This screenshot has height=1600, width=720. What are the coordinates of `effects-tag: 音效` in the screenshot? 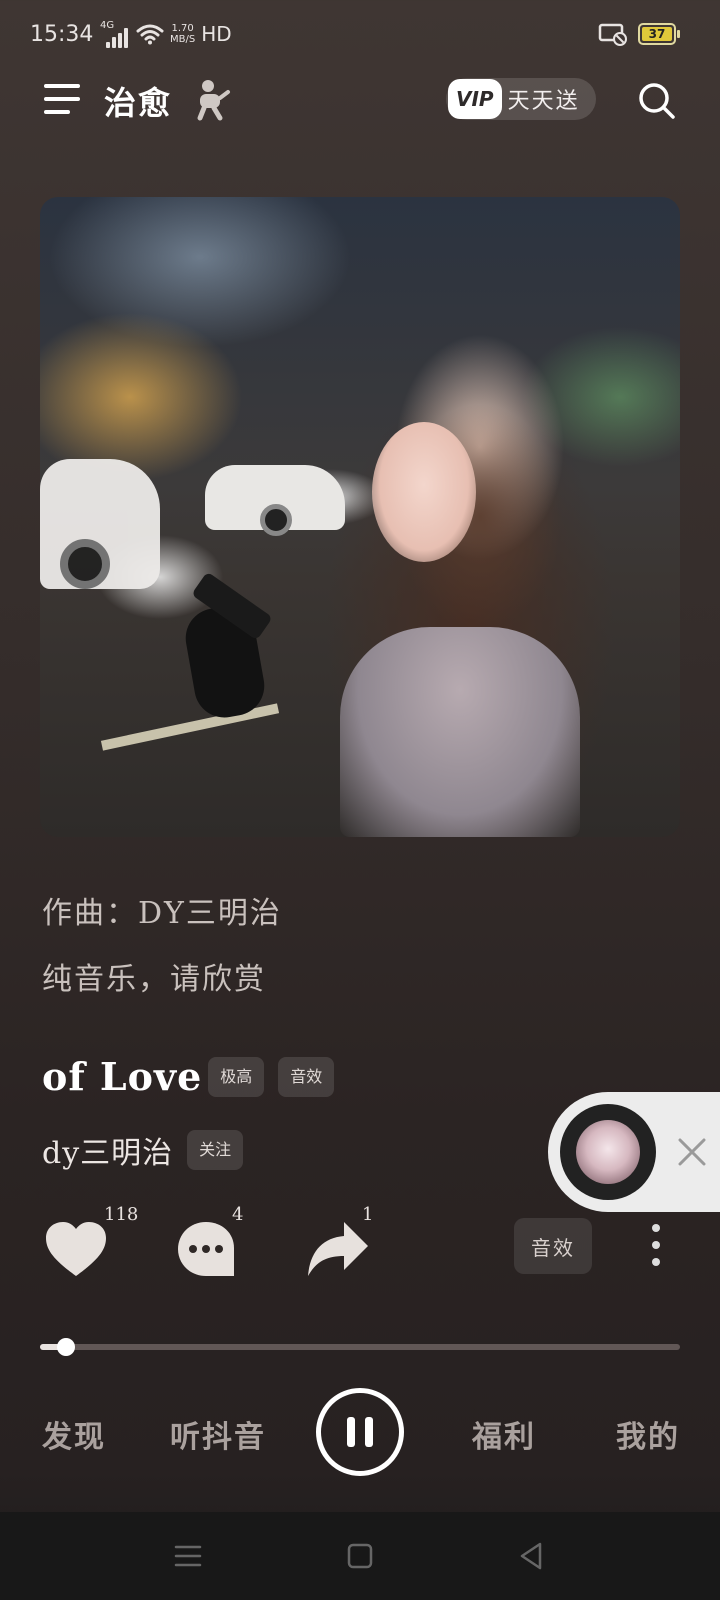 It's located at (306, 1076).